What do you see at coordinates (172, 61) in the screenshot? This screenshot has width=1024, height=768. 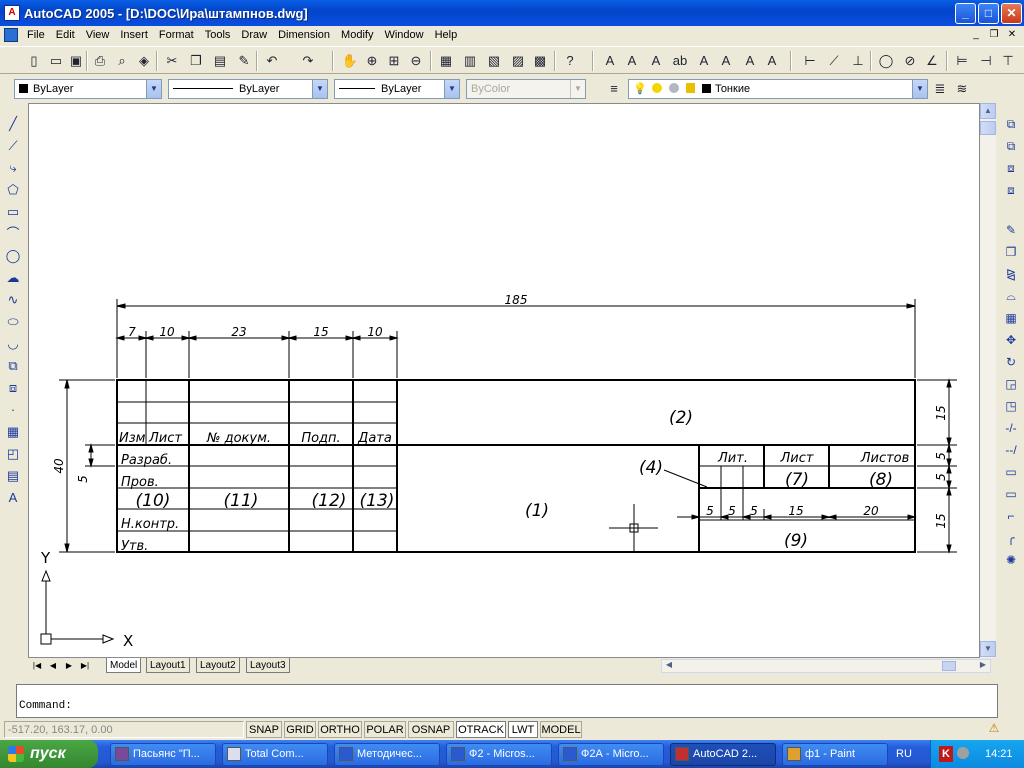 I see `cut-icon: ✂` at bounding box center [172, 61].